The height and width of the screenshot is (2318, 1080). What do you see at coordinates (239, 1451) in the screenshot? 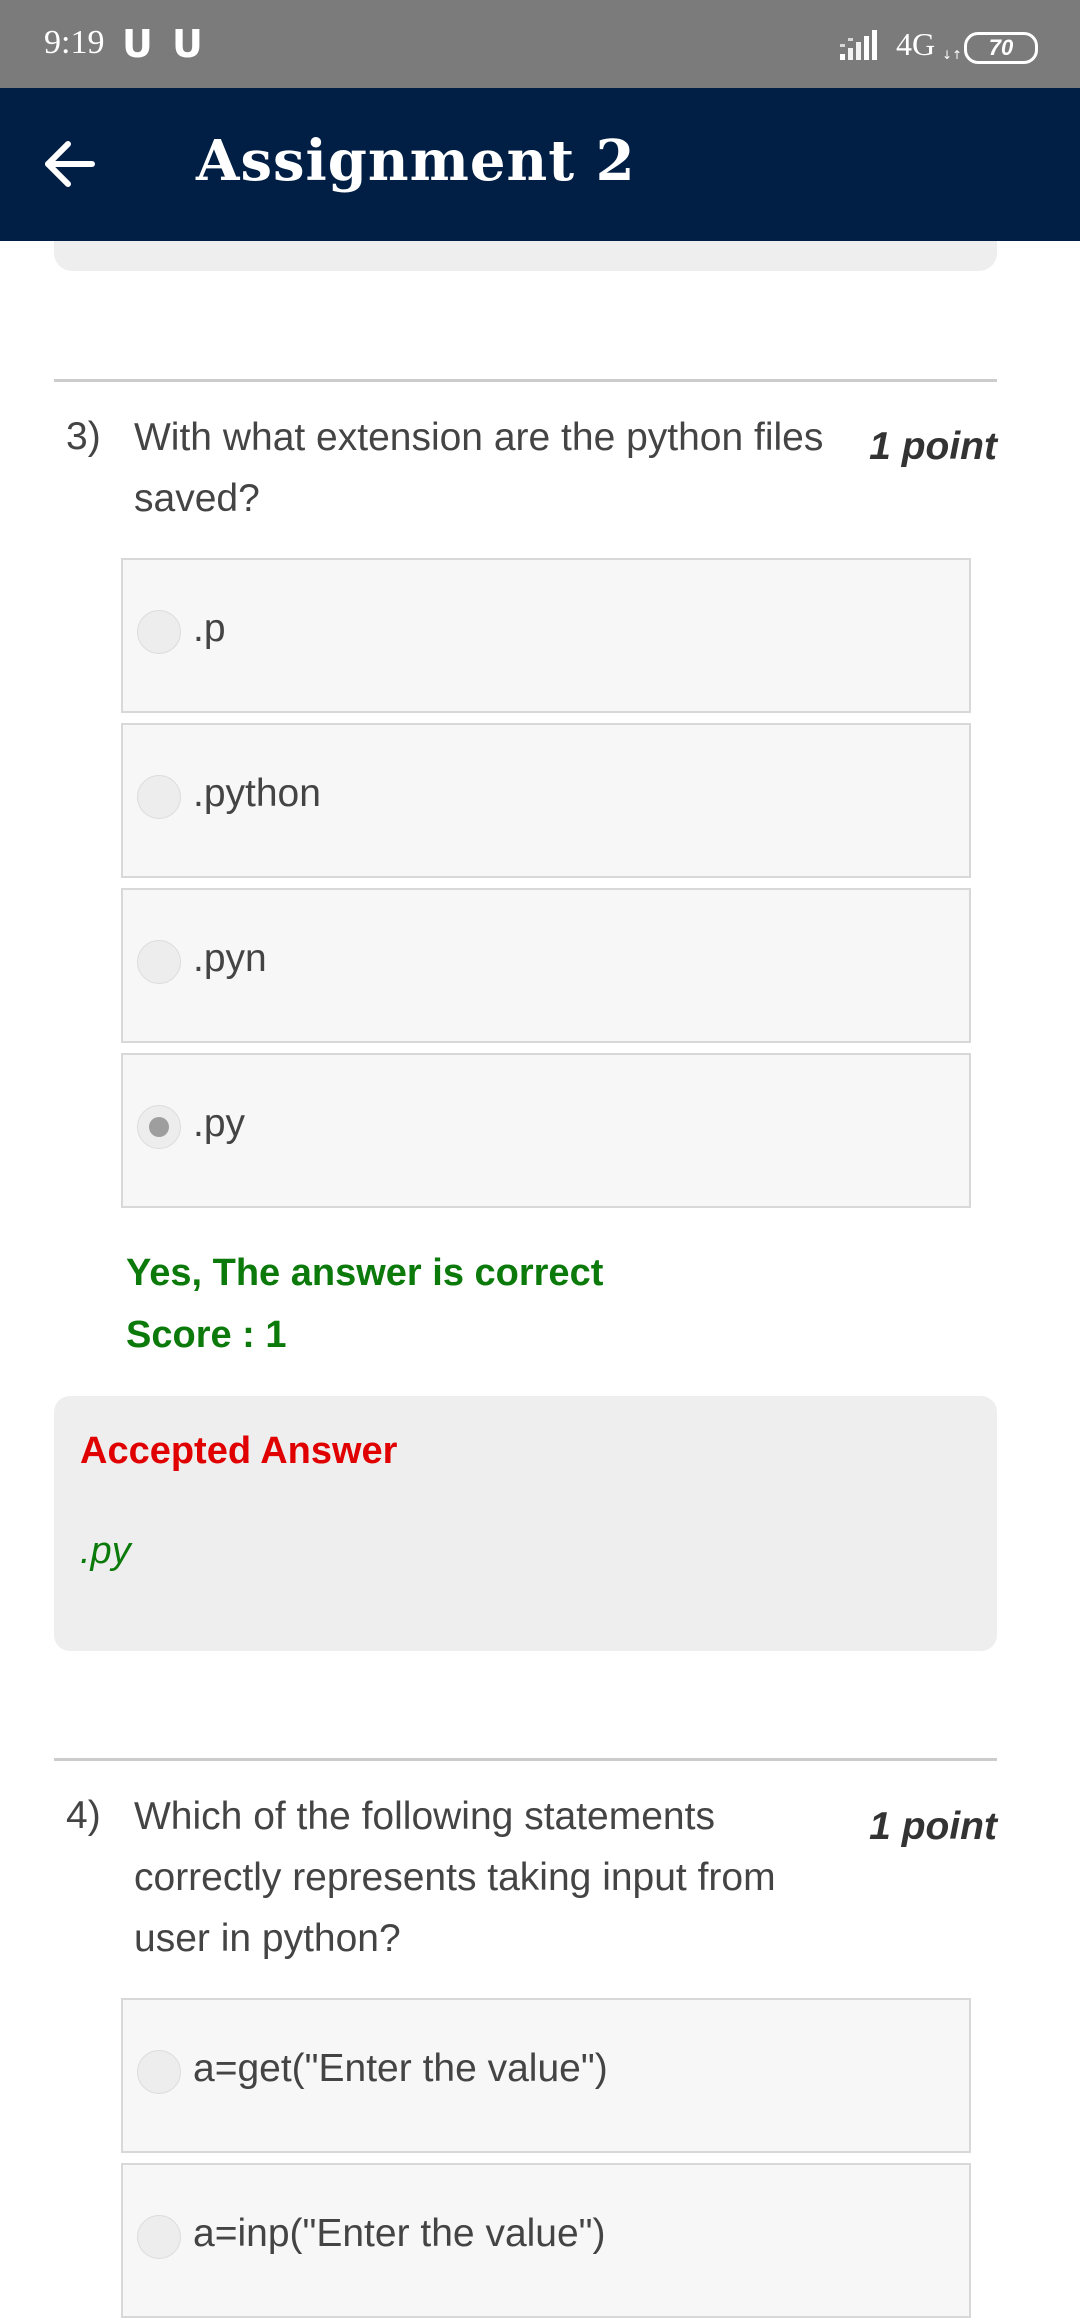
I see `accepted-answer-title: Accepted Answer` at bounding box center [239, 1451].